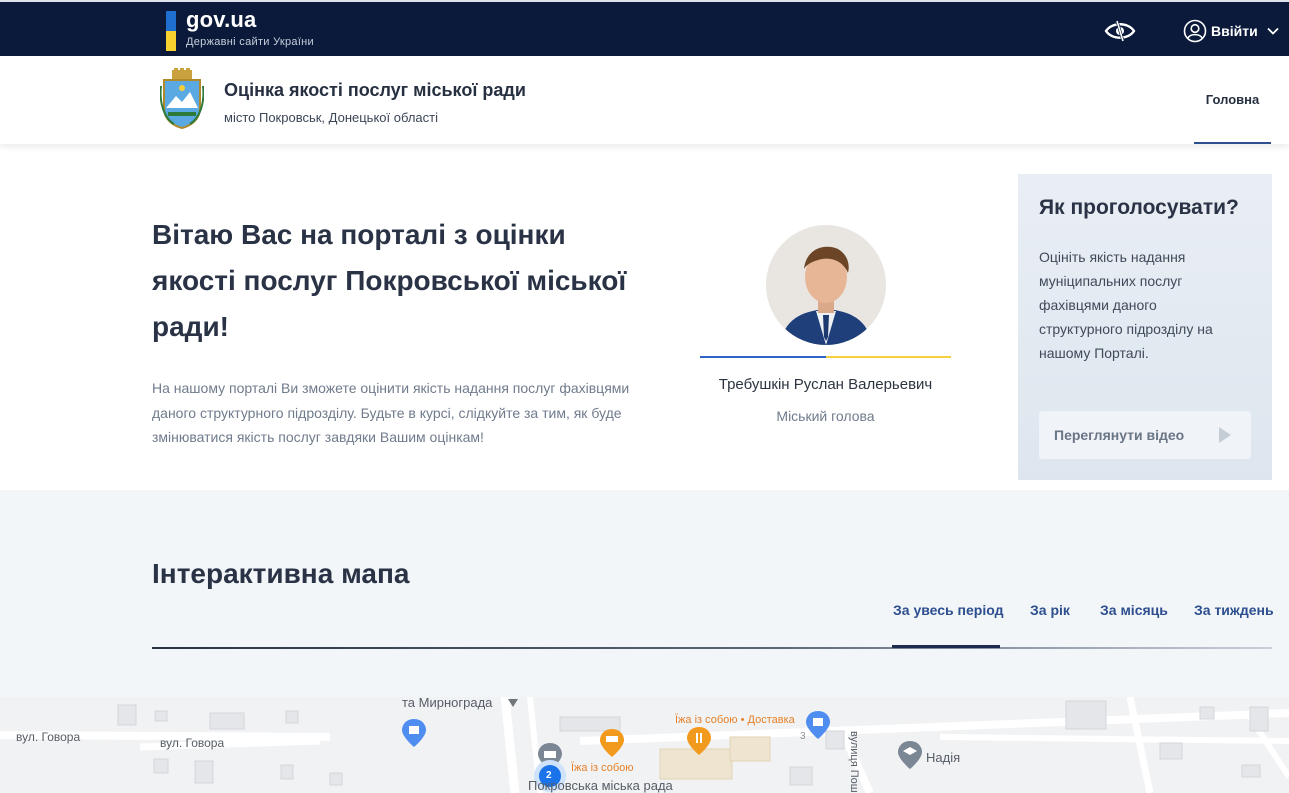 This screenshot has height=793, width=1289. Describe the element at coordinates (1273, 31) in the screenshot. I see `chevron-down-icon` at that location.